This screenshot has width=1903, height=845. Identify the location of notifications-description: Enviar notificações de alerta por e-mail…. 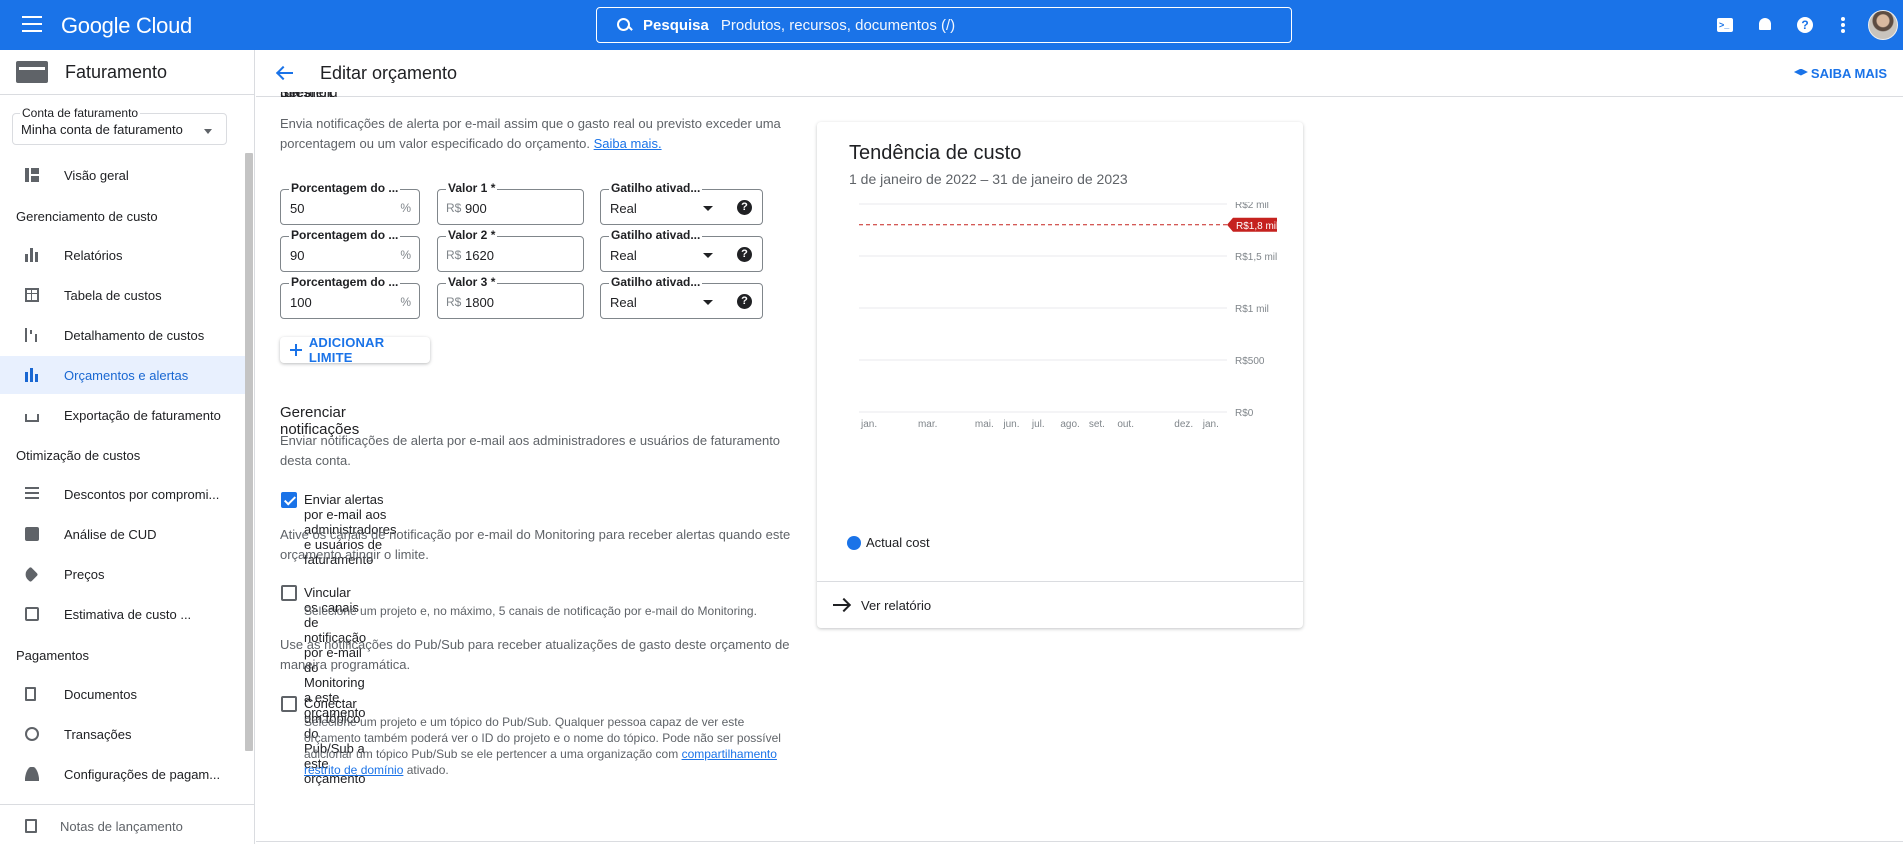
(530, 450).